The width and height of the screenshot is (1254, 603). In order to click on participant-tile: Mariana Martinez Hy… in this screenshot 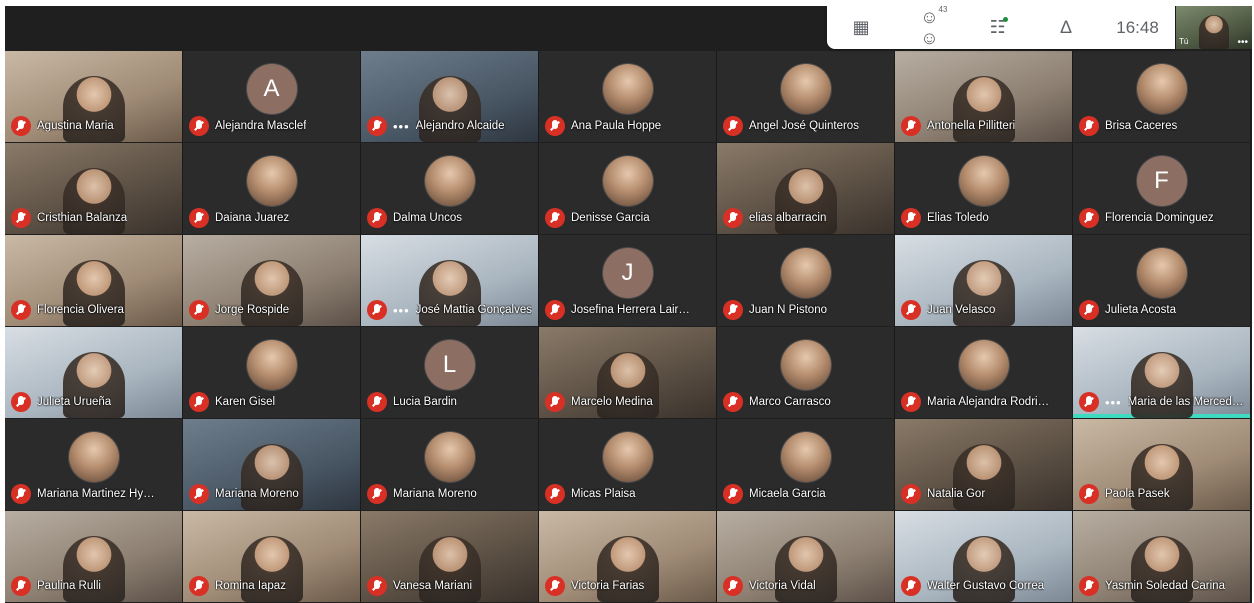, I will do `click(94, 464)`.